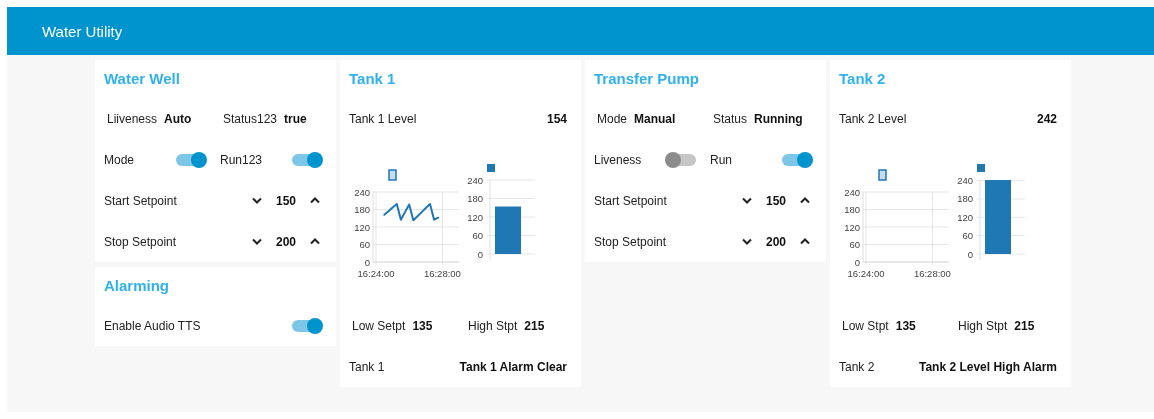  I want to click on field-label: Status123, so click(250, 118).